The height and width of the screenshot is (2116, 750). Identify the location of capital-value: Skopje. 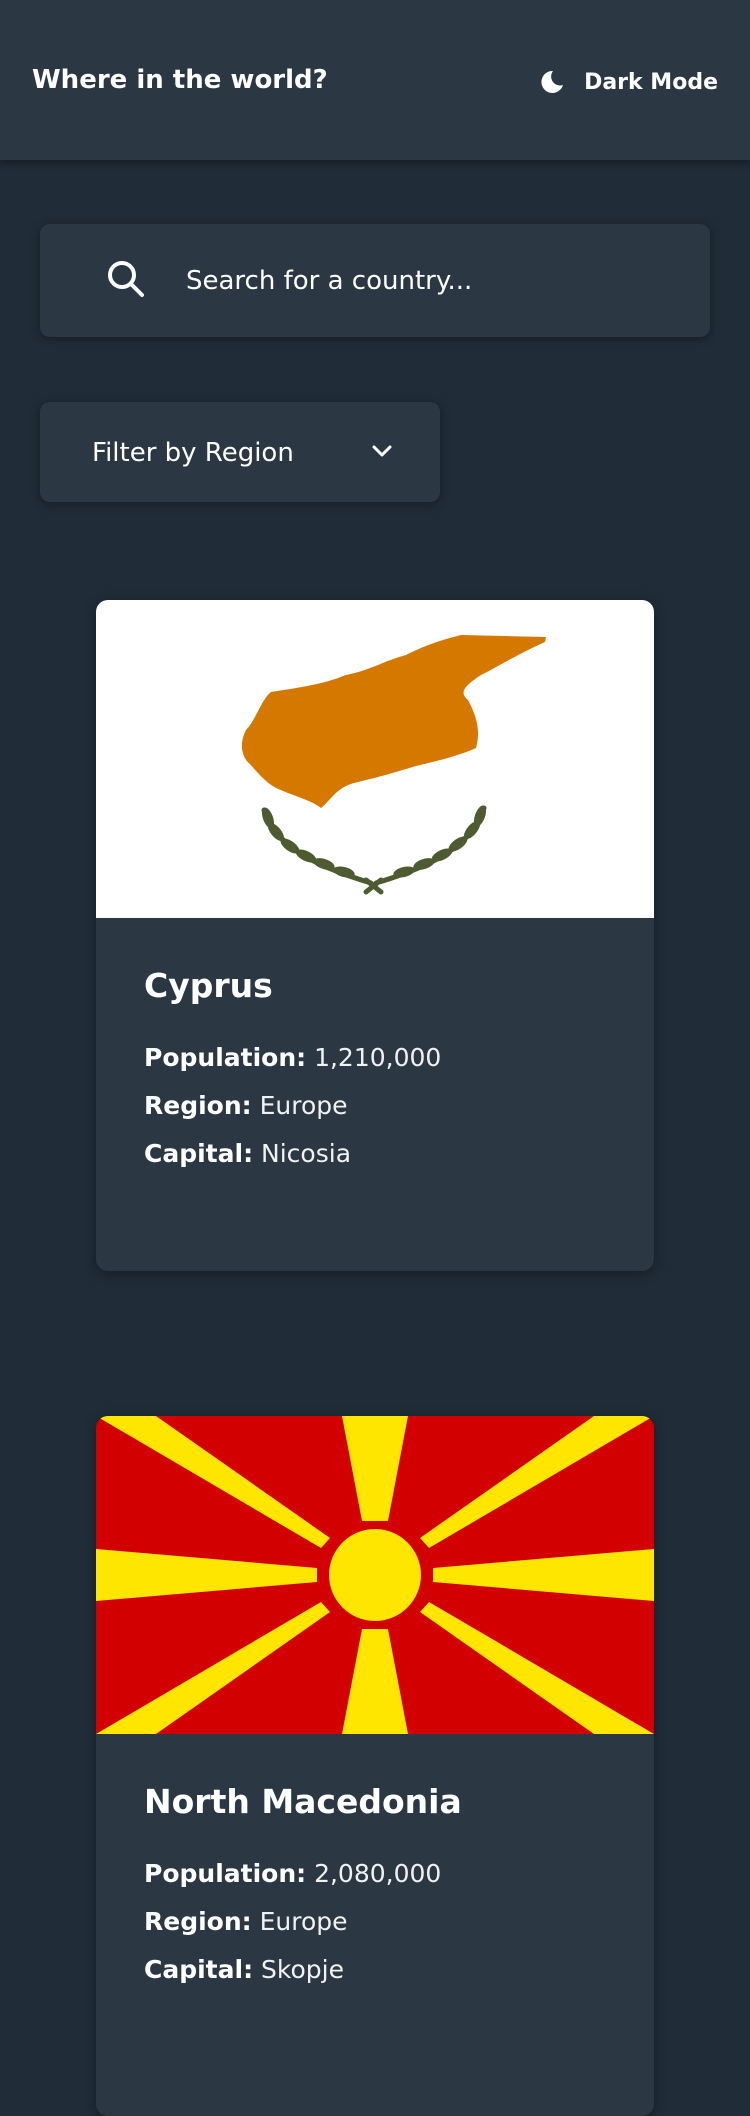
(302, 1970).